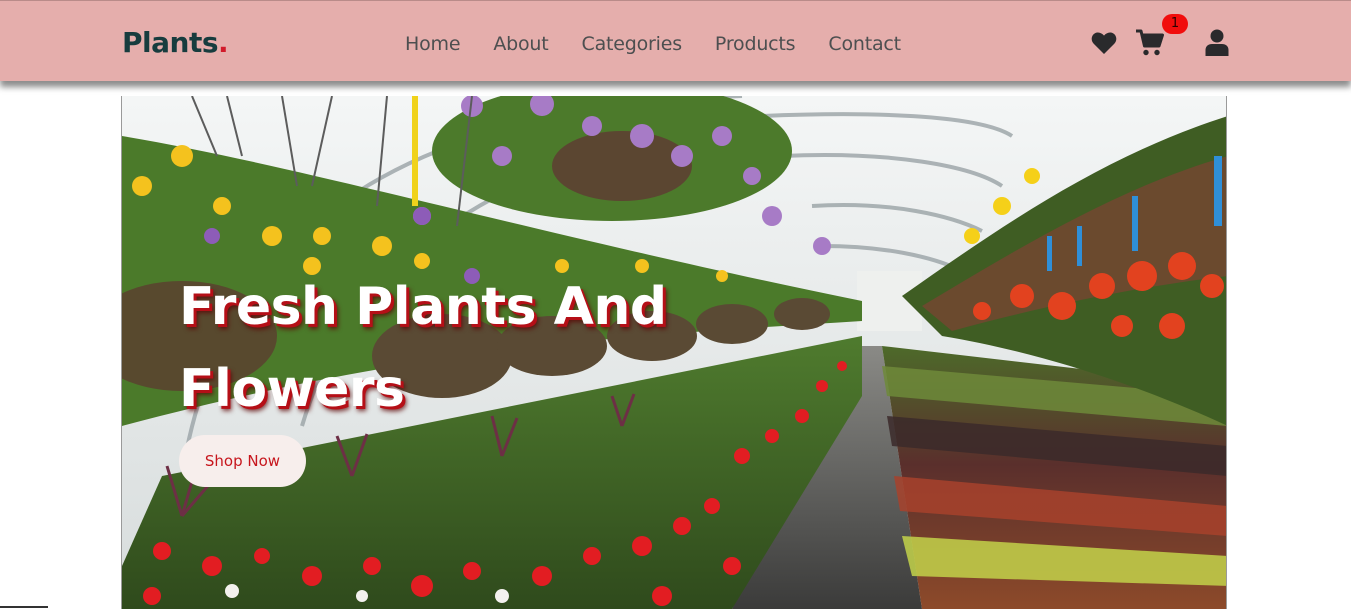 The image size is (1351, 609). What do you see at coordinates (520, 44) in the screenshot?
I see `nav-link-about: About` at bounding box center [520, 44].